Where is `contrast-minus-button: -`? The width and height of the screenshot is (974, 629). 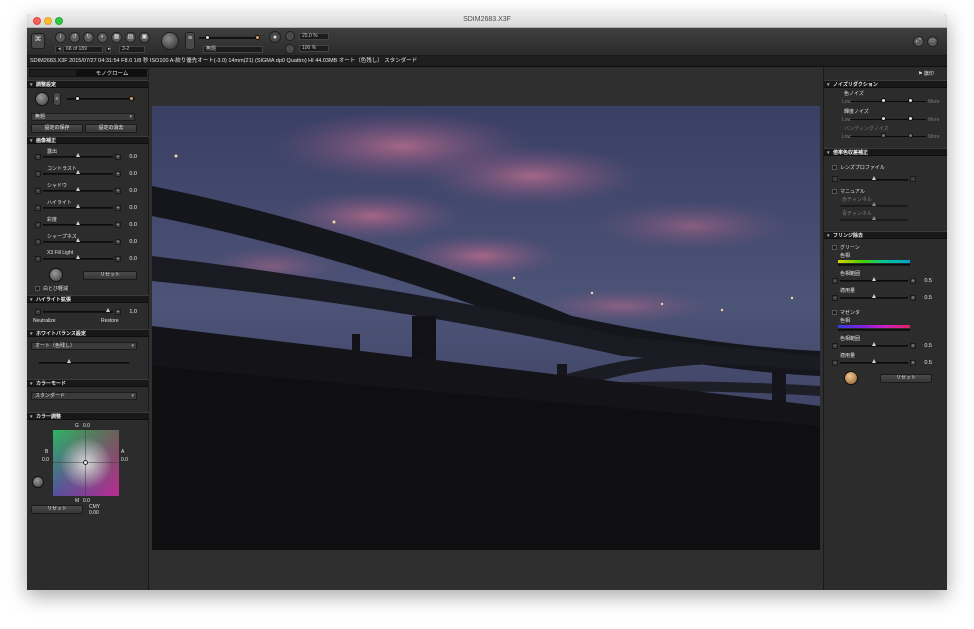
contrast-minus-button: - is located at coordinates (38, 174).